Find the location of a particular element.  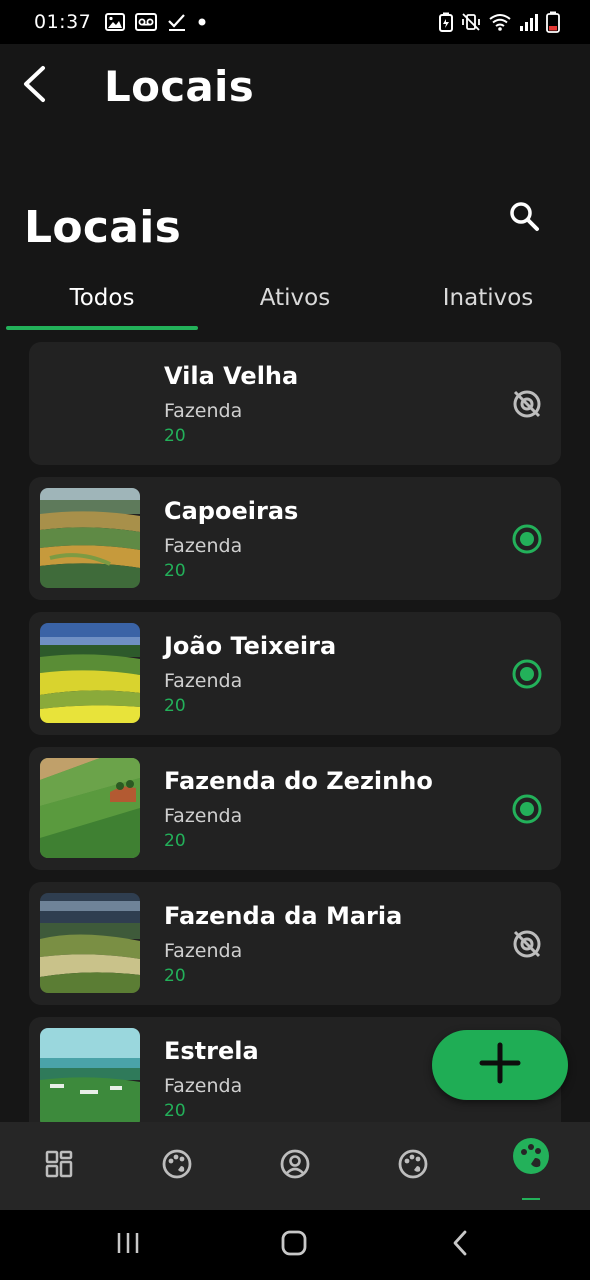

profile-icon is located at coordinates (295, 1166).